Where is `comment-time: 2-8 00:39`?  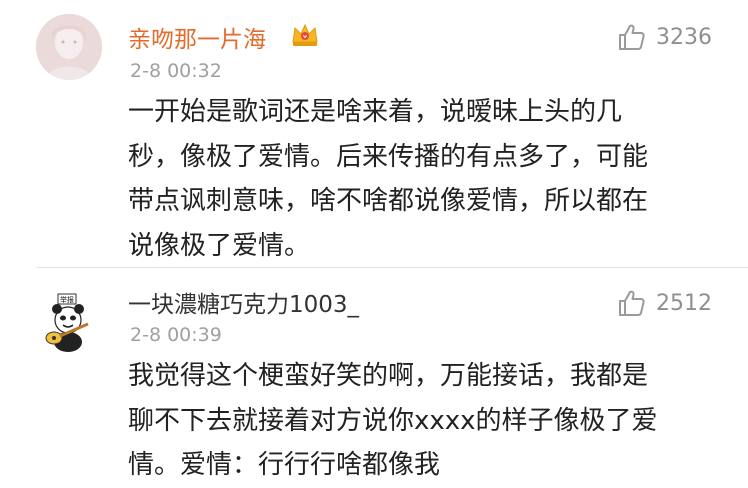 comment-time: 2-8 00:39 is located at coordinates (176, 335).